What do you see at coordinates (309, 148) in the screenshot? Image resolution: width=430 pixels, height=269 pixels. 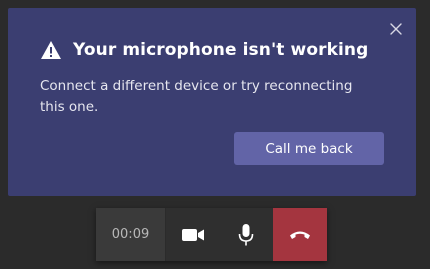 I see `call-me-back-button: Call me back` at bounding box center [309, 148].